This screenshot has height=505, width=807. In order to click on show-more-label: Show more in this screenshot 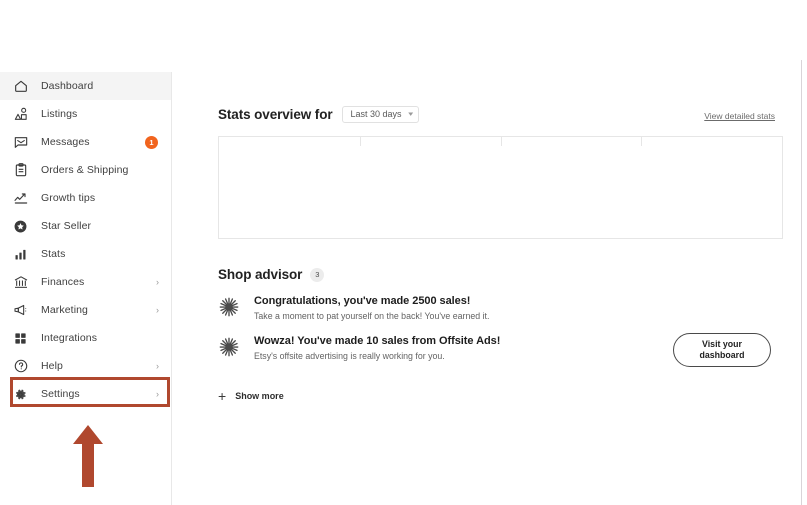, I will do `click(259, 396)`.